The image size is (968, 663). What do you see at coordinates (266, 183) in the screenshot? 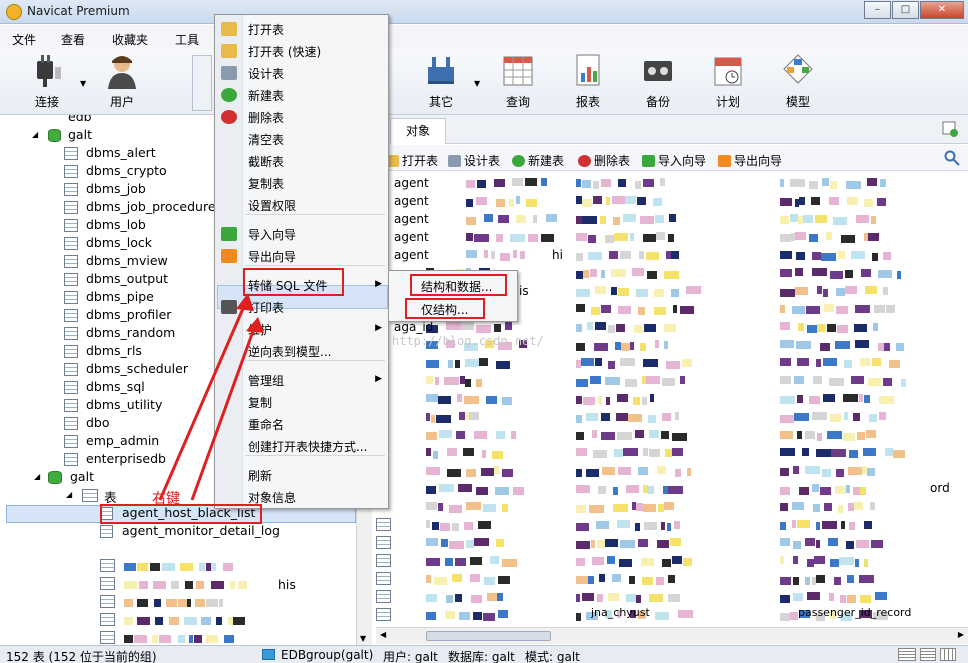
I see `copy-table-item: 复制表` at bounding box center [266, 183].